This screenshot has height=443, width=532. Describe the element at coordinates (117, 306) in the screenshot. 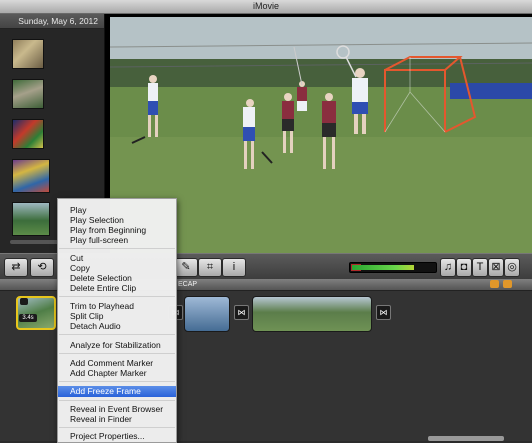

I see `menu-item-trim-to-playhead: Trim to Playhead` at that location.